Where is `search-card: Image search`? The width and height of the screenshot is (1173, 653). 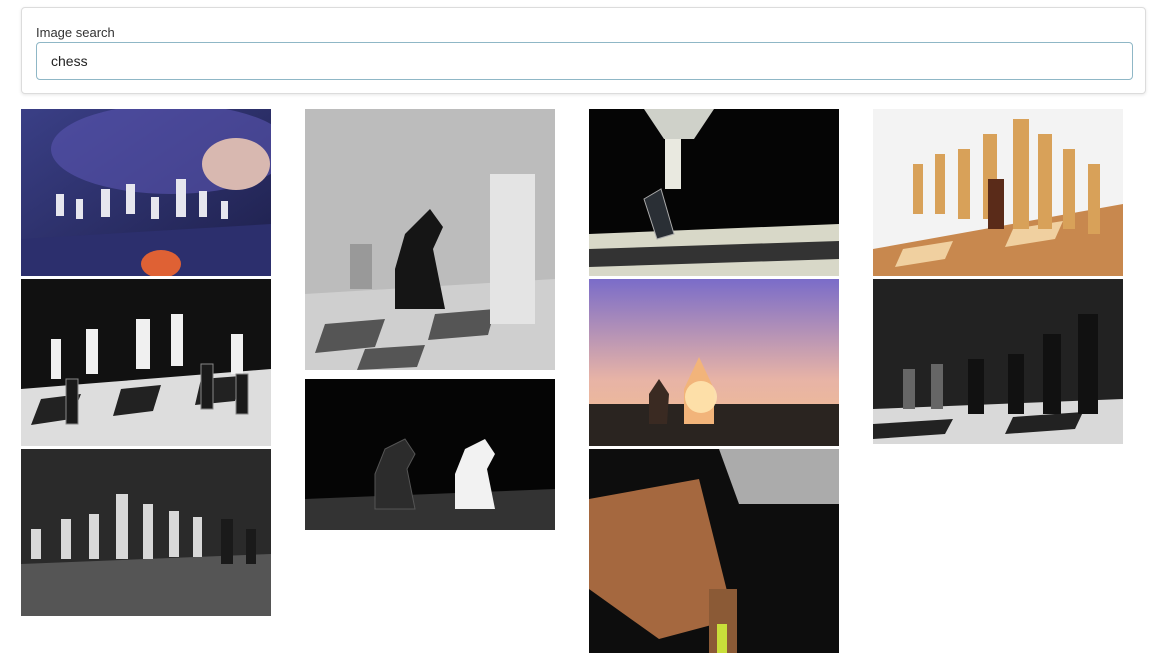 search-card: Image search is located at coordinates (583, 50).